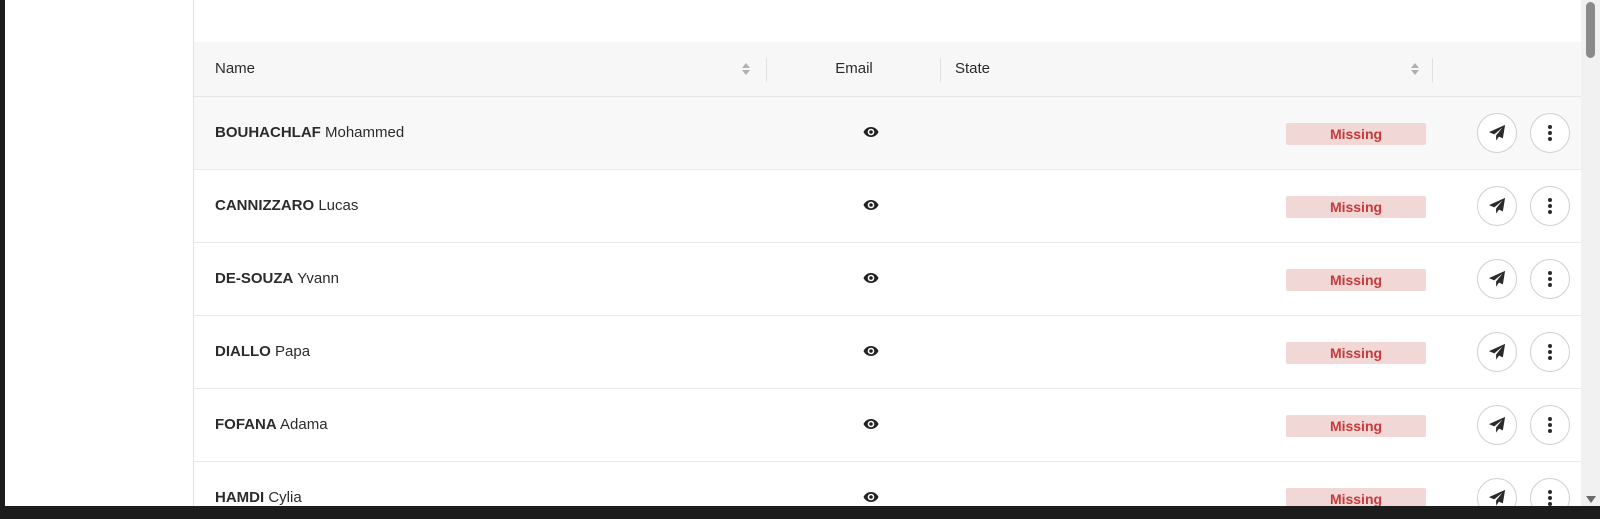 The image size is (1600, 519). I want to click on last-name: DE-SOUZA, so click(254, 278).